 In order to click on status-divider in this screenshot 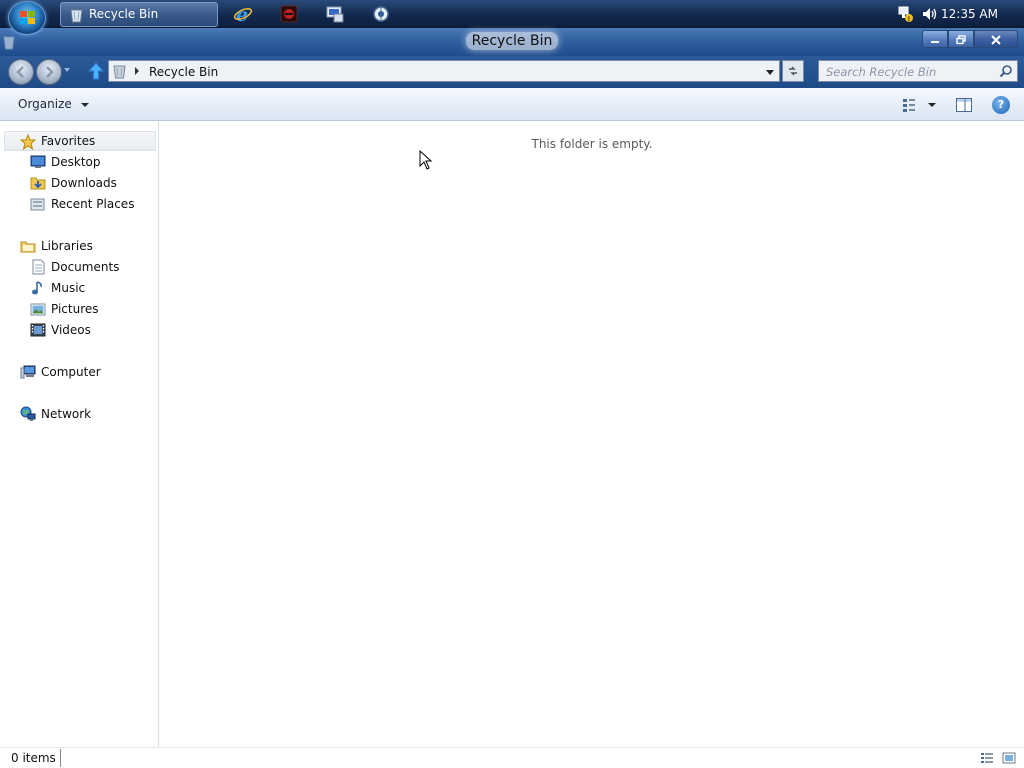, I will do `click(60, 758)`.